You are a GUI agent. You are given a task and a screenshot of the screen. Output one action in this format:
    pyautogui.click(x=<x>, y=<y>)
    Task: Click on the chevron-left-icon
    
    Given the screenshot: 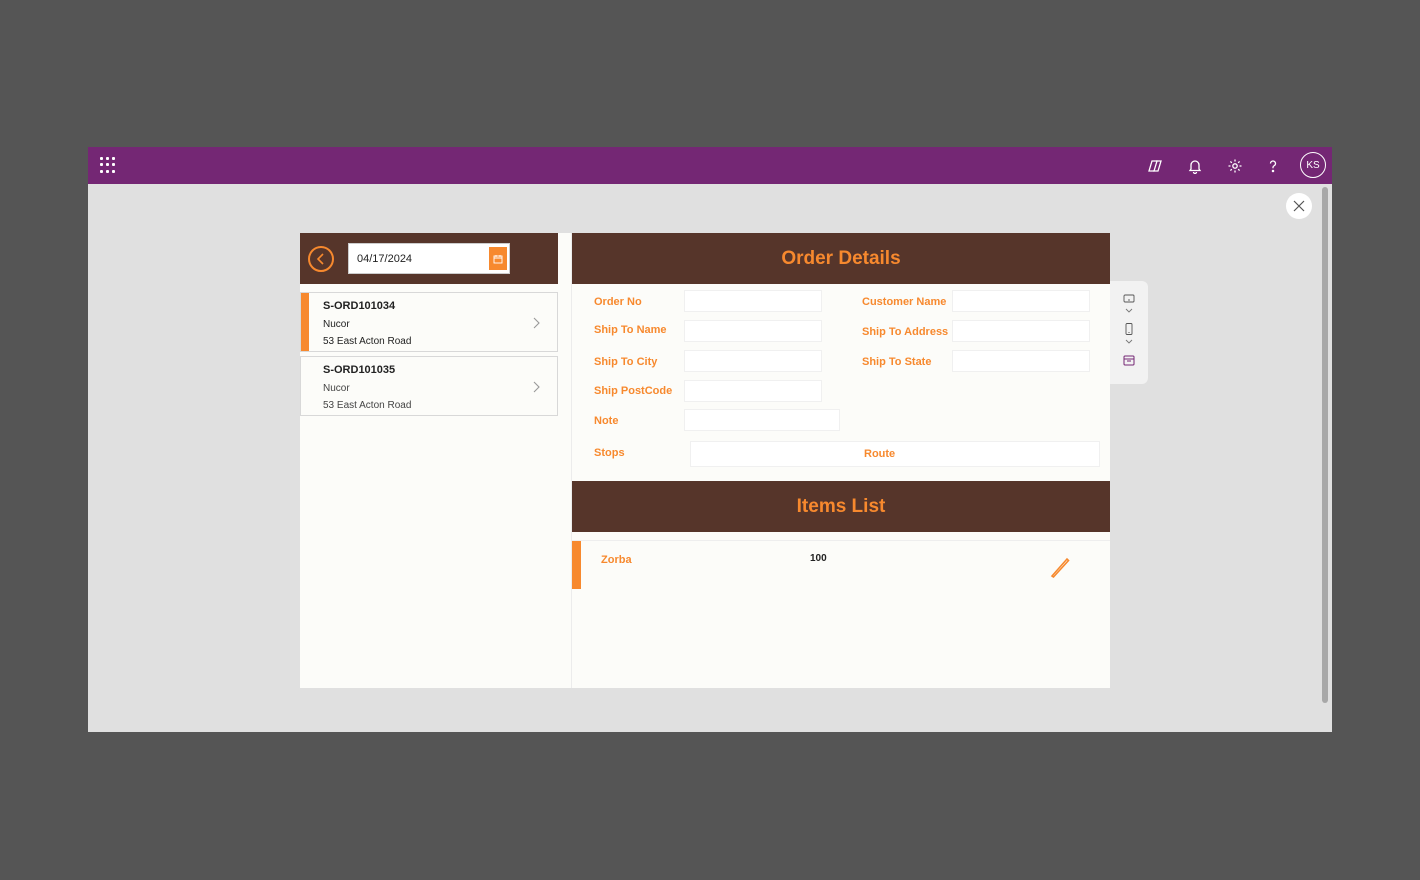 What is the action you would take?
    pyautogui.click(x=320, y=259)
    